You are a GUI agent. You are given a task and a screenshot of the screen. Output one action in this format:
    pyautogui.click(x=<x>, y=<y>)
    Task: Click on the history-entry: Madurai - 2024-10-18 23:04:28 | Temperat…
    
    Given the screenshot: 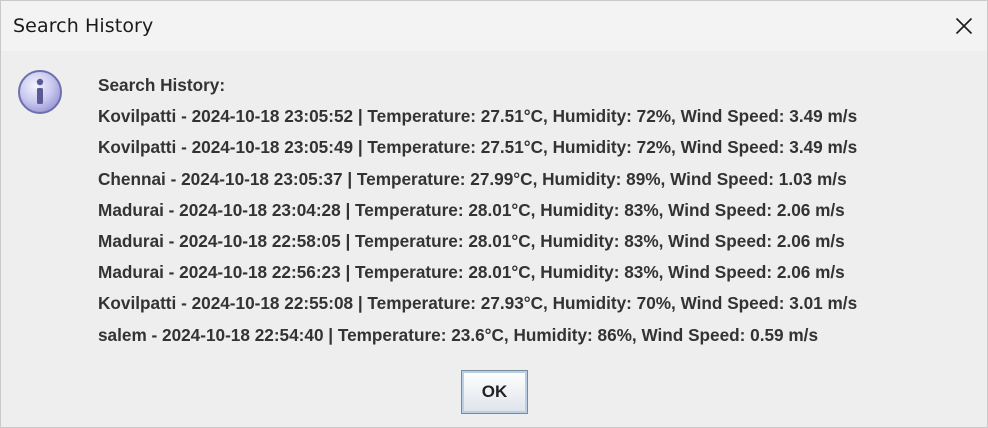 What is the action you would take?
    pyautogui.click(x=471, y=209)
    